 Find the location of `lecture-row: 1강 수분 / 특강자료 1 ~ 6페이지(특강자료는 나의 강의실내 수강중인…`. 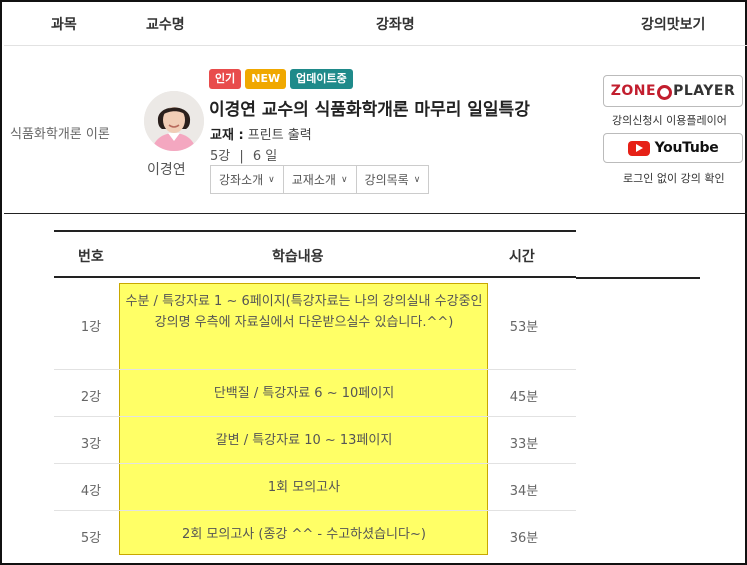

lecture-row: 1강 수분 / 특강자료 1 ~ 6페이지(특강자료는 나의 강의실내 수강중인… is located at coordinates (315, 324).